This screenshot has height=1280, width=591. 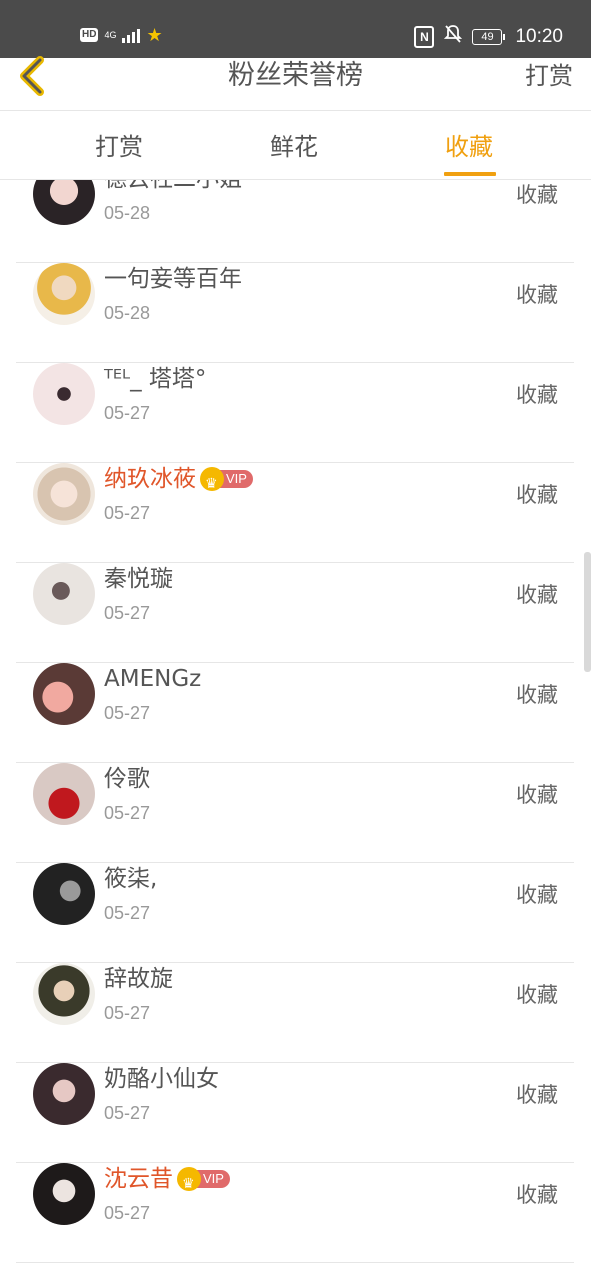 I want to click on list-item: AMENGz 05-27 收藏, so click(x=295, y=712).